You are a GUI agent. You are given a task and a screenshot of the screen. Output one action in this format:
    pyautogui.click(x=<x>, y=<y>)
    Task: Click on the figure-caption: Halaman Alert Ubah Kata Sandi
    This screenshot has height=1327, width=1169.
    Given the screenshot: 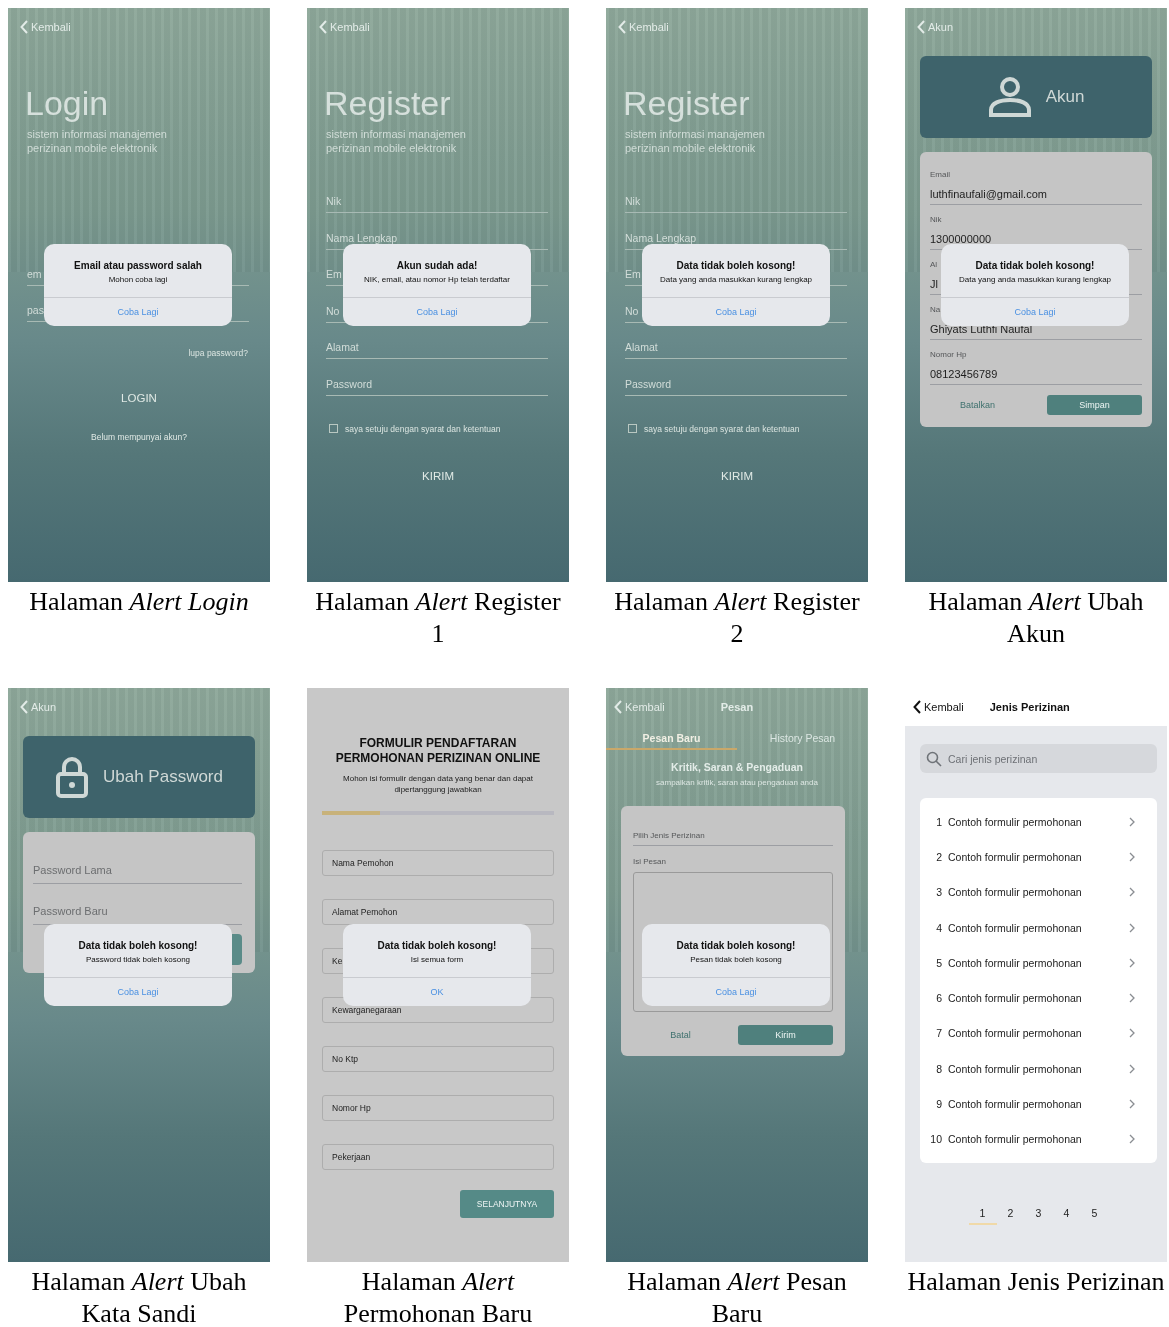 What is the action you would take?
    pyautogui.click(x=139, y=1296)
    